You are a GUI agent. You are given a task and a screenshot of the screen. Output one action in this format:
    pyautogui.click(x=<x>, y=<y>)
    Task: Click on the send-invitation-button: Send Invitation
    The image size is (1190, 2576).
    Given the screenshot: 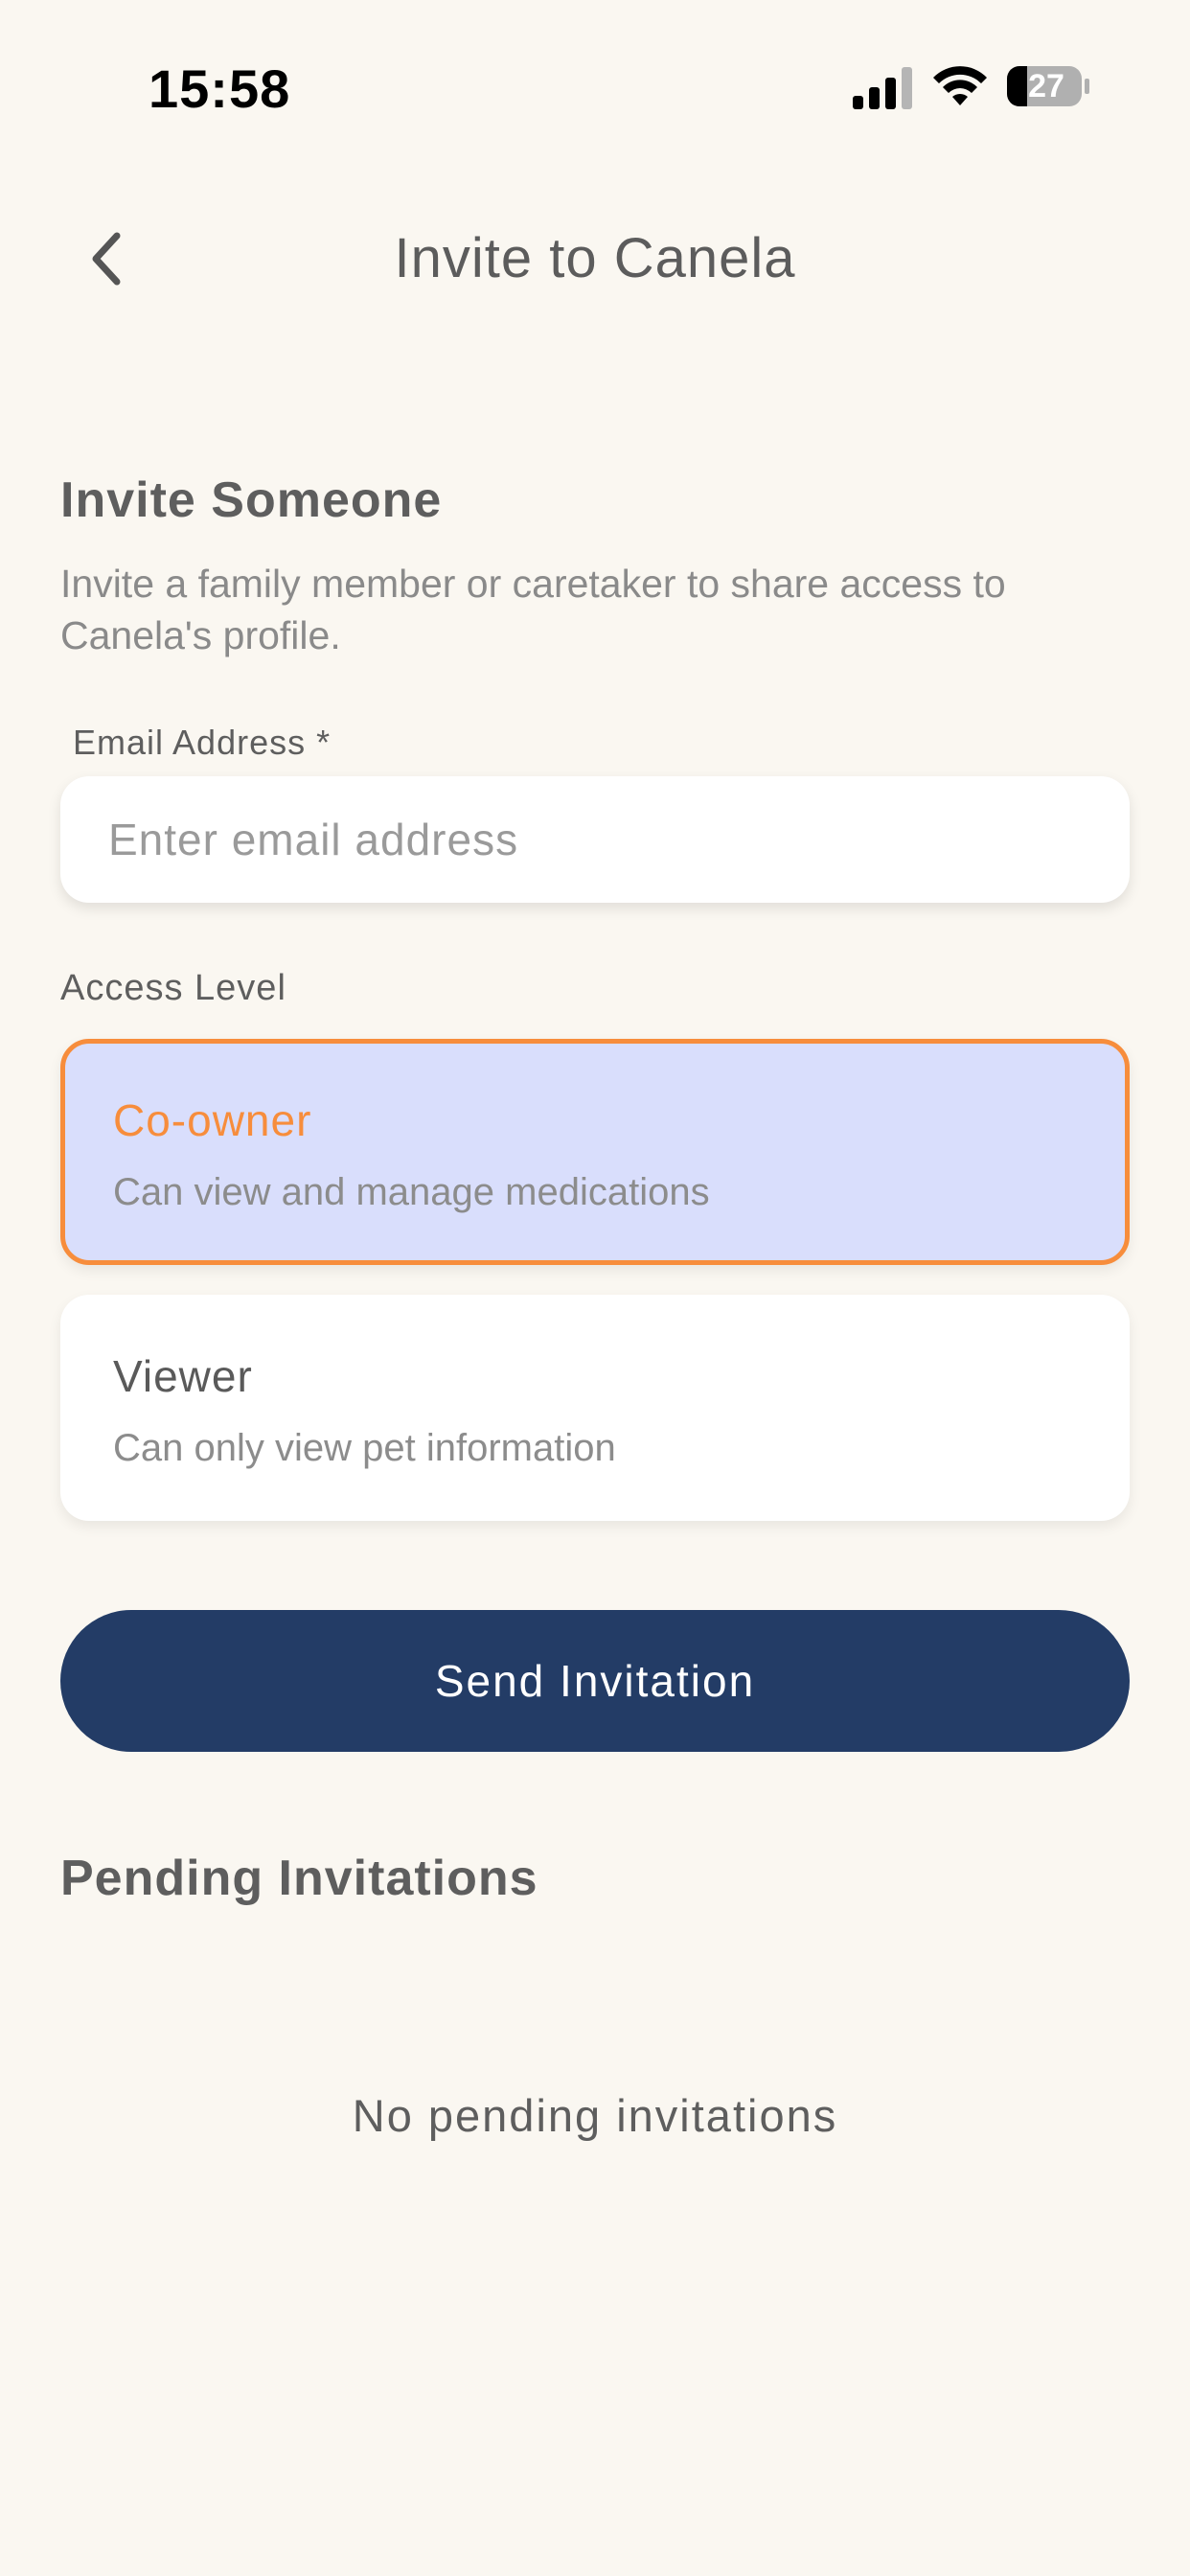 What is the action you would take?
    pyautogui.click(x=595, y=1681)
    